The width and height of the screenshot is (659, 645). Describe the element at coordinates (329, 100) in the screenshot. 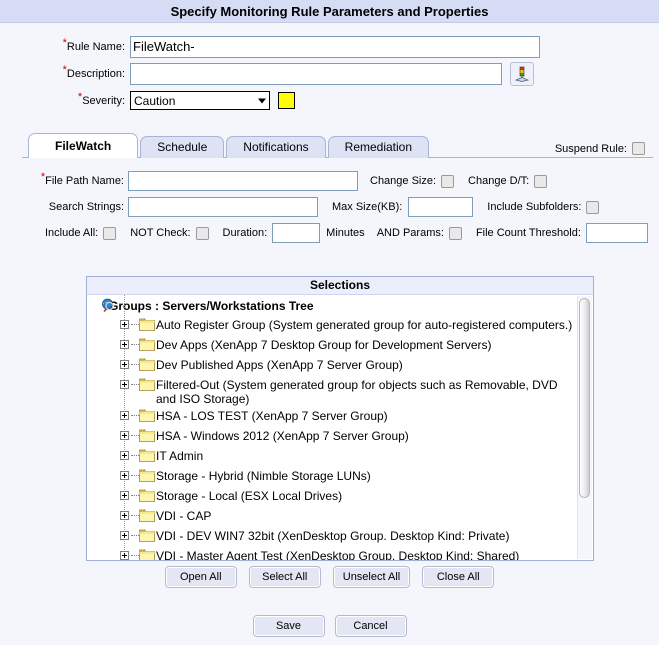

I see `severity-row: *Severity: Caution` at that location.